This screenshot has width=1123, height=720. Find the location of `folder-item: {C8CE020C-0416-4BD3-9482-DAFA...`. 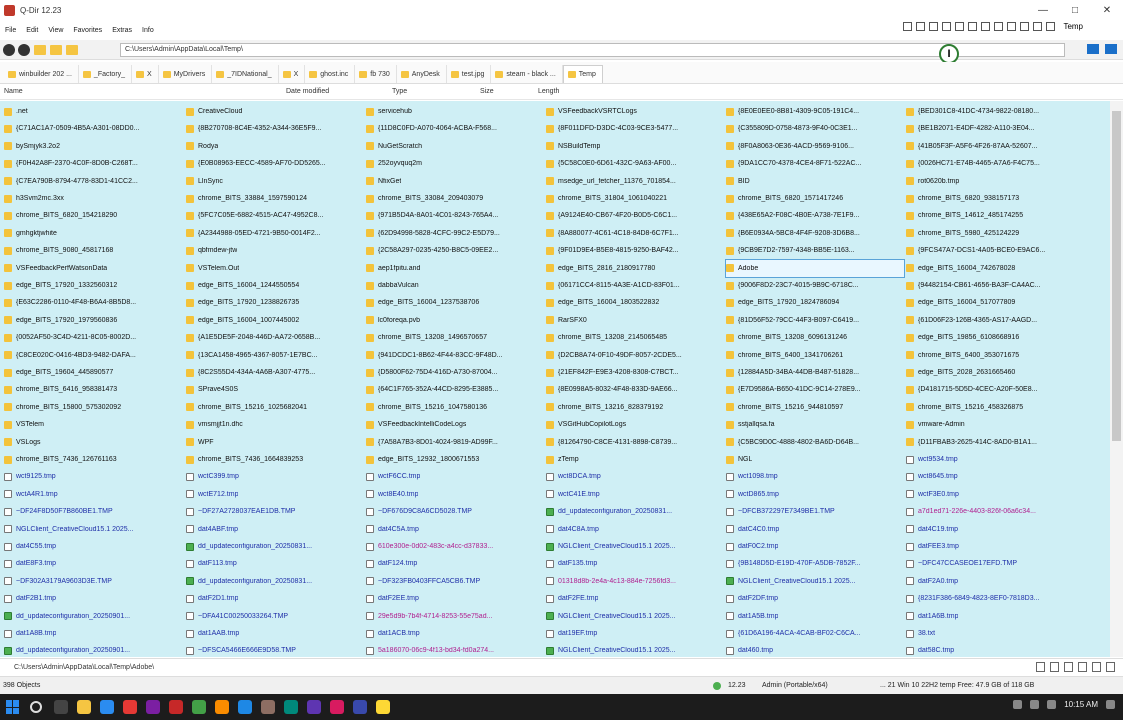

folder-item: {C8CE020C-0416-4BD3-9482-DAFA... is located at coordinates (93, 355).